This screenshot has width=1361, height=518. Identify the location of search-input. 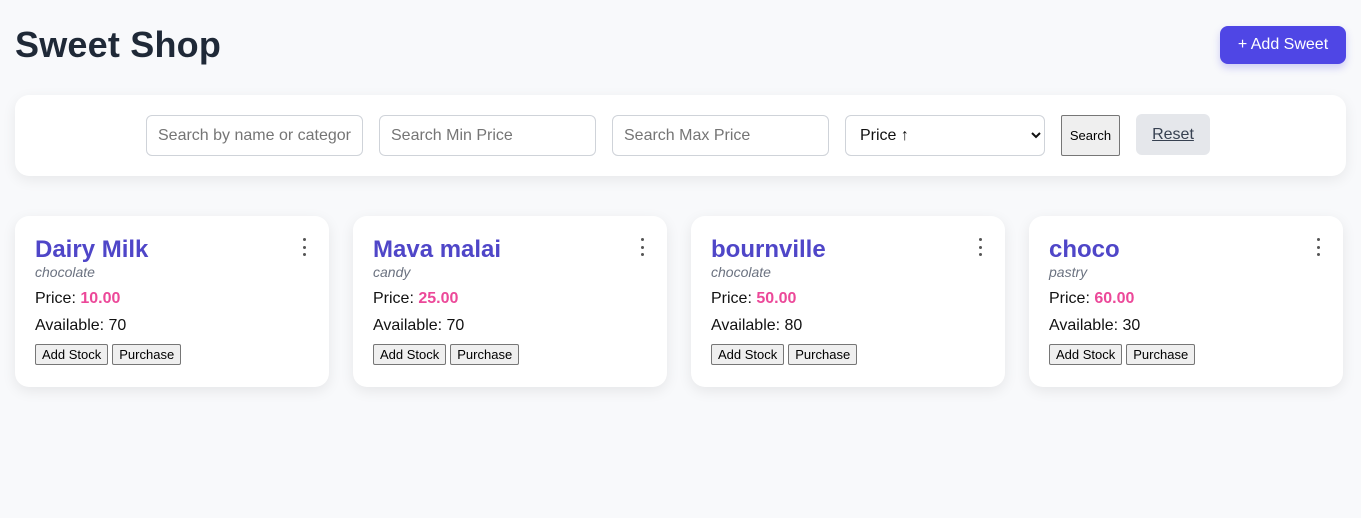
(254, 135).